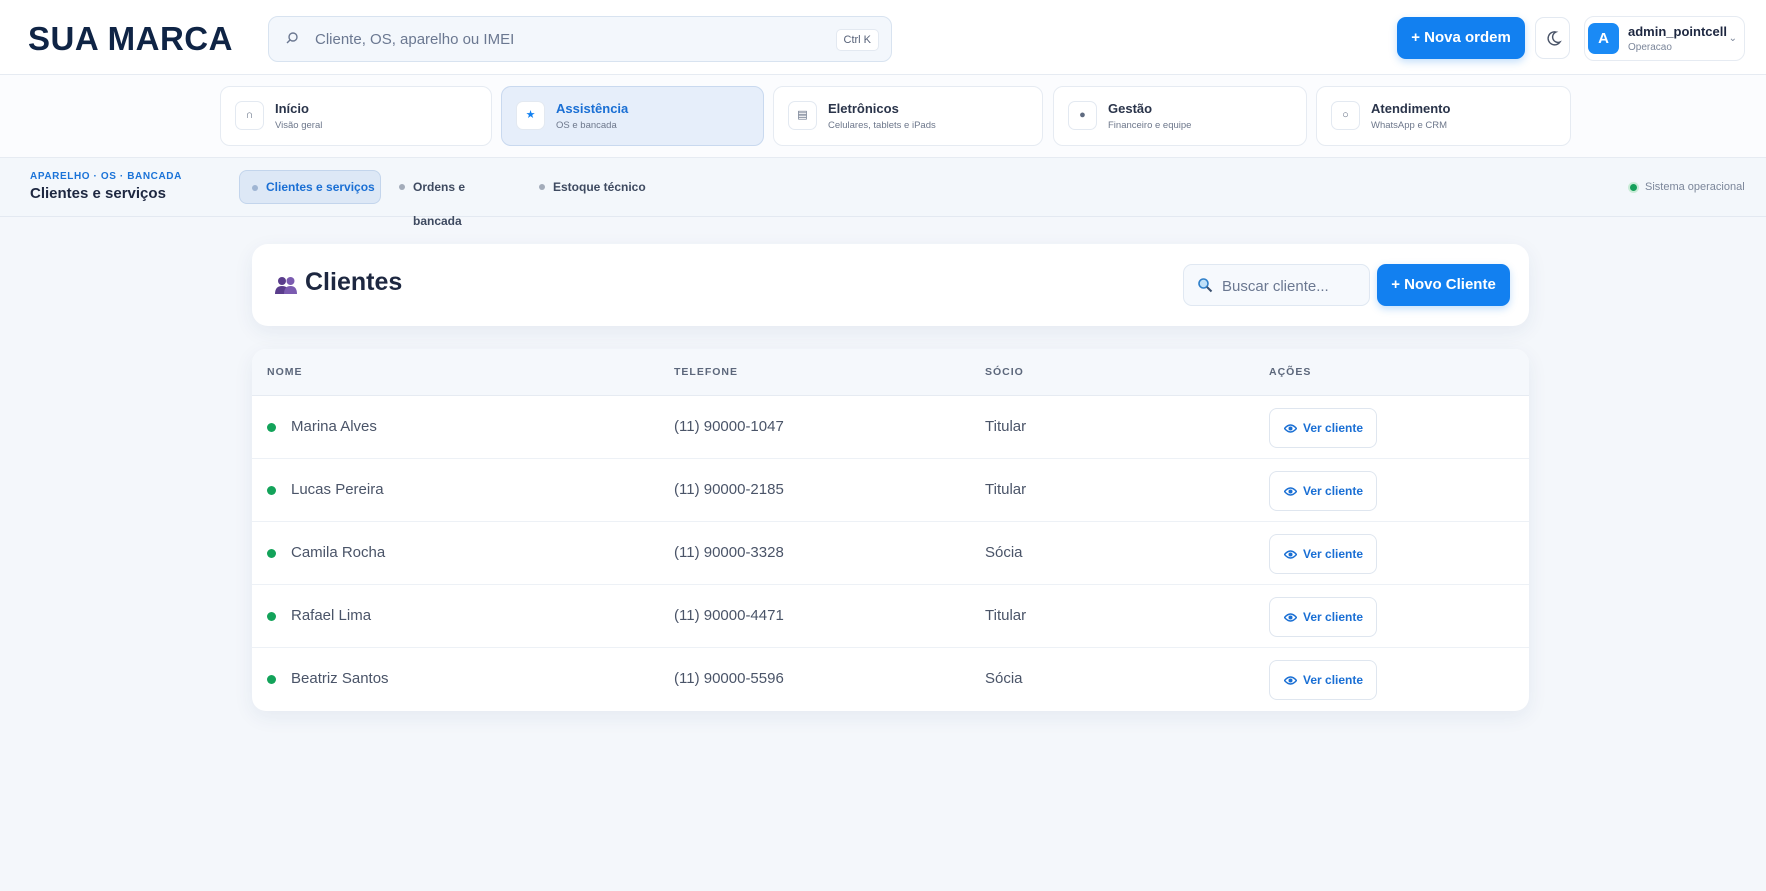 The width and height of the screenshot is (1766, 891). Describe the element at coordinates (98, 193) in the screenshot. I see `page-title: Clientes e serviços` at that location.